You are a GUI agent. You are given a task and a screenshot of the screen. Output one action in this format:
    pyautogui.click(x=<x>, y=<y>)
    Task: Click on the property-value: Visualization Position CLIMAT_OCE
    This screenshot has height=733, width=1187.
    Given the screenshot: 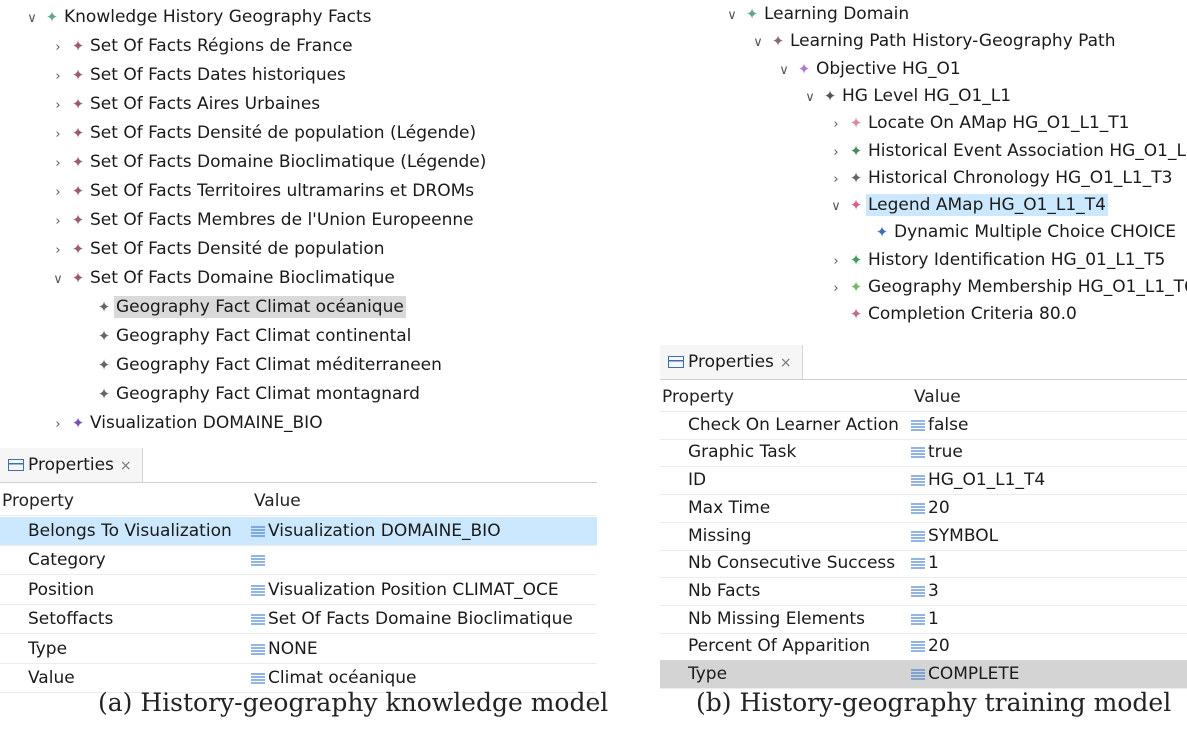 What is the action you would take?
    pyautogui.click(x=424, y=590)
    